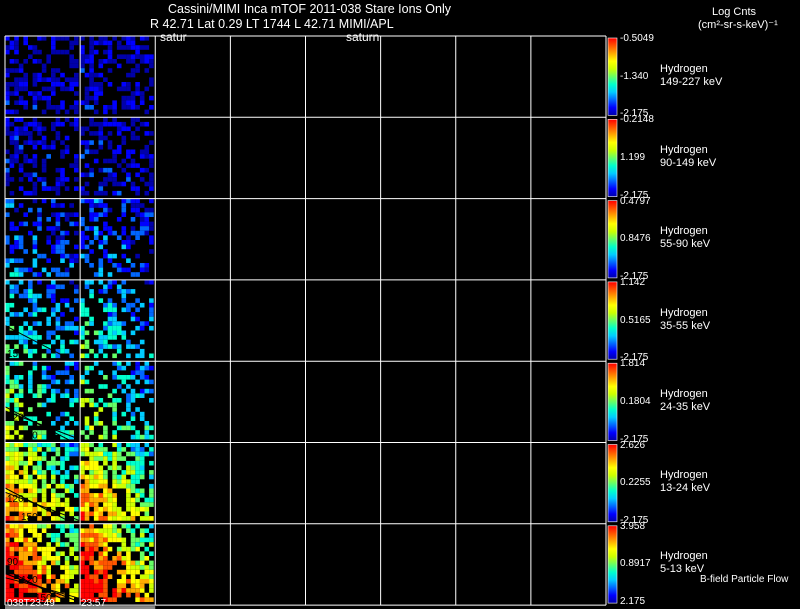 Image resolution: width=800 pixels, height=609 pixels. What do you see at coordinates (637, 120) in the screenshot?
I see `colorbar-max-label: -0.2148` at bounding box center [637, 120].